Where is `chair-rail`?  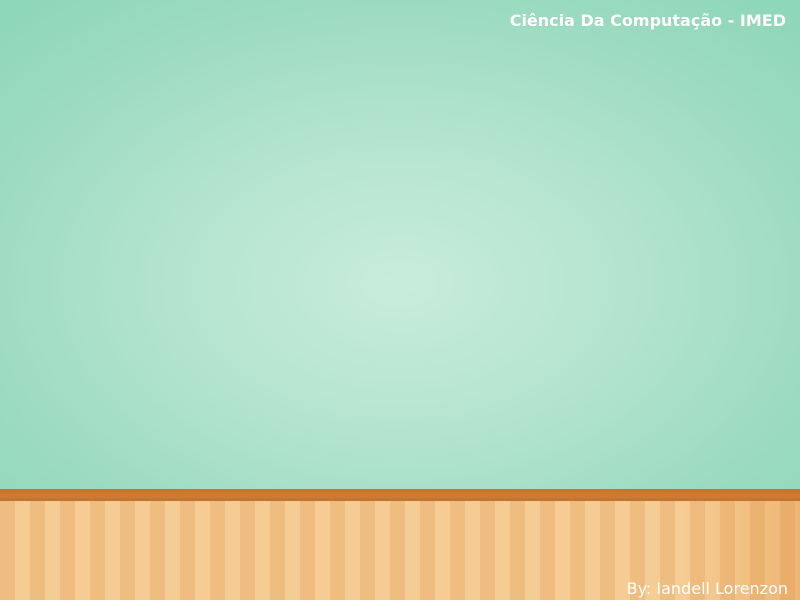
chair-rail is located at coordinates (400, 495).